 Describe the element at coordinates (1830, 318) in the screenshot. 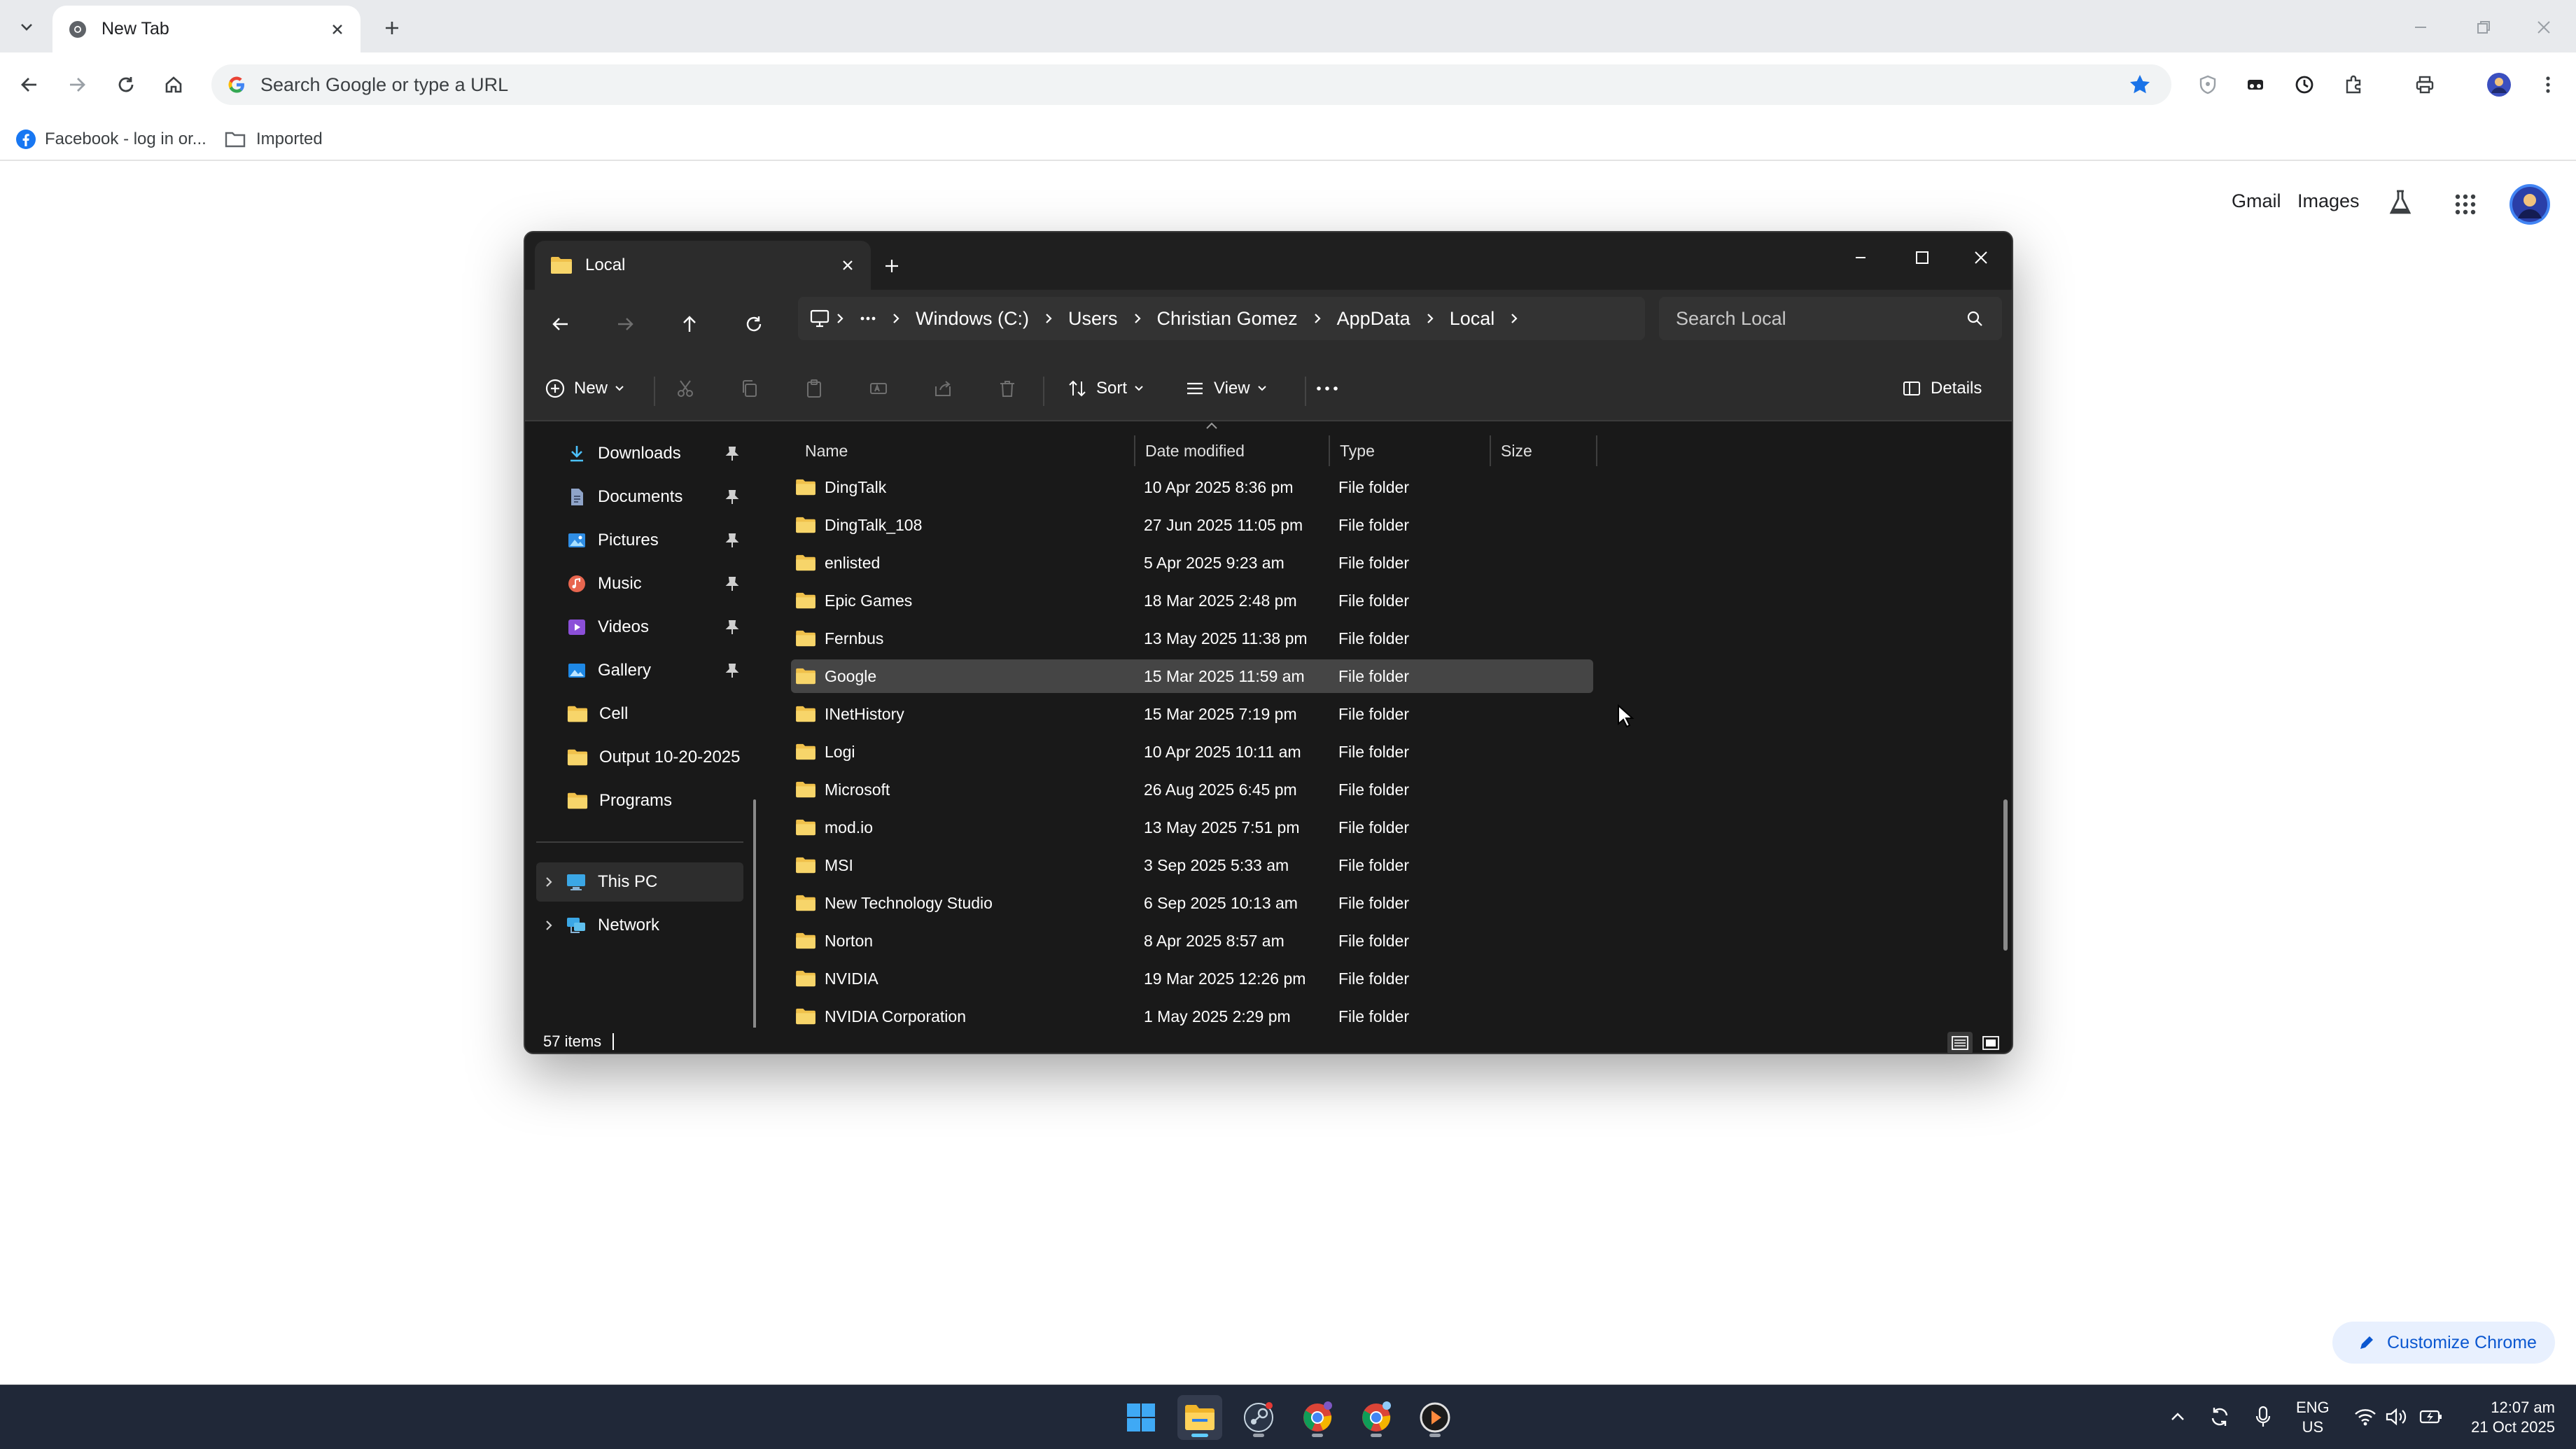

I see `explorer-search-box: Search Local` at that location.